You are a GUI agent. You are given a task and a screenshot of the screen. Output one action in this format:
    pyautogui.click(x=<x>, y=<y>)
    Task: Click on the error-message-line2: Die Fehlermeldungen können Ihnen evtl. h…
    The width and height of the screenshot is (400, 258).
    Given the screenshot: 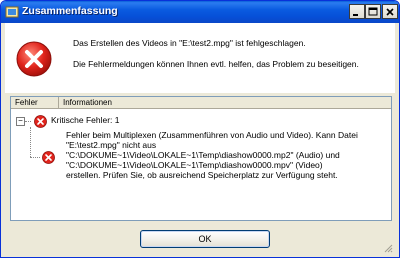 What is the action you would take?
    pyautogui.click(x=216, y=64)
    